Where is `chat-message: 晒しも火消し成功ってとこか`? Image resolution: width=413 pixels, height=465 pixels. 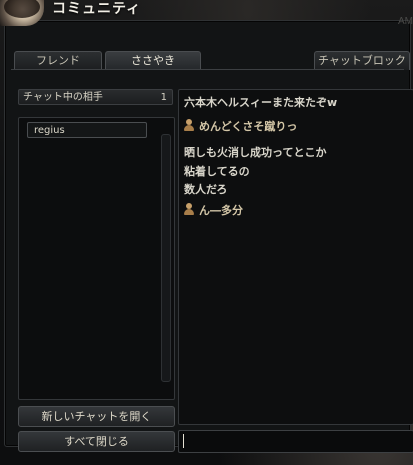 chat-message: 晒しも火消し成功ってとこか is located at coordinates (255, 152).